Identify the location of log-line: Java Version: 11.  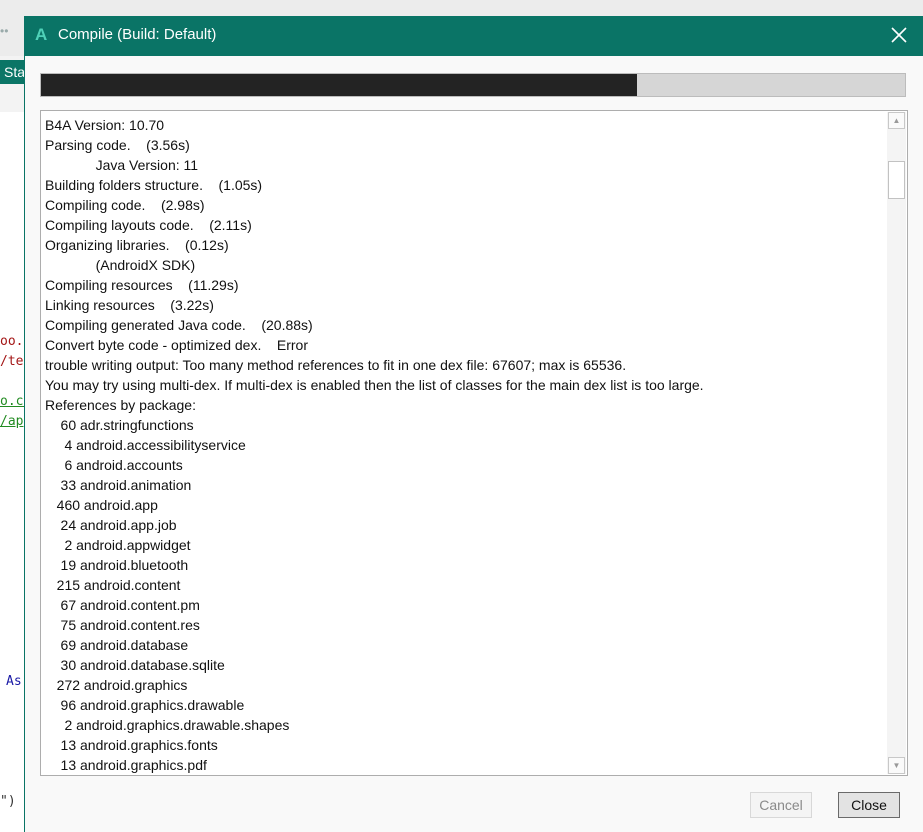
(122, 165).